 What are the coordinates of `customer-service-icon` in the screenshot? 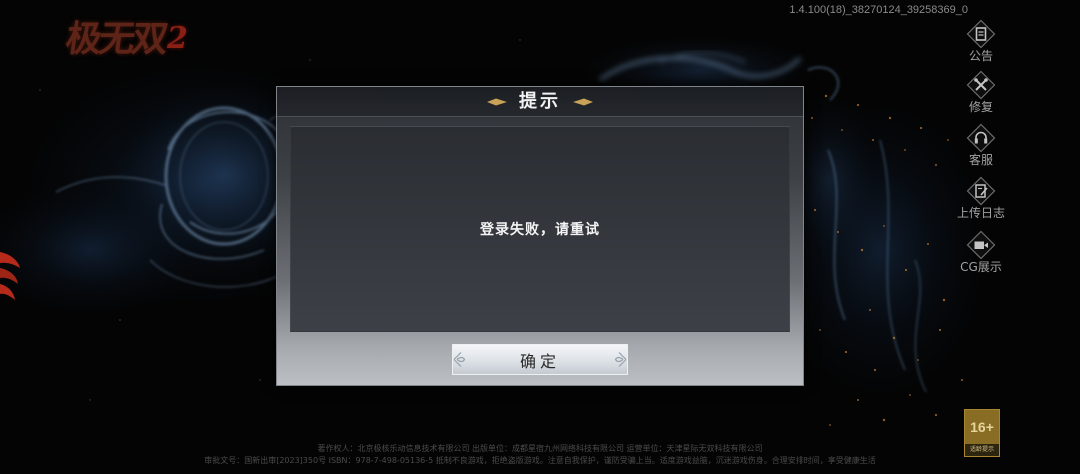 It's located at (981, 138).